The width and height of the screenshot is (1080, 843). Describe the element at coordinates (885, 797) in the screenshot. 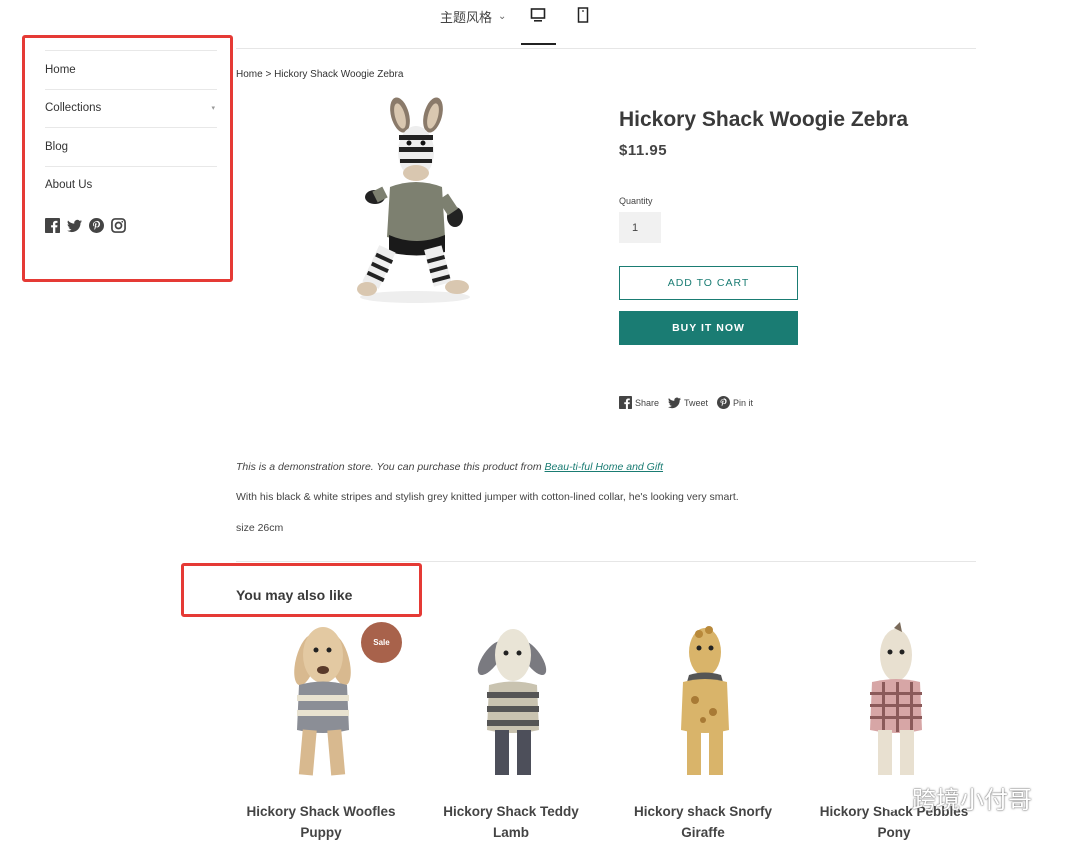

I see `wechat-icon` at that location.